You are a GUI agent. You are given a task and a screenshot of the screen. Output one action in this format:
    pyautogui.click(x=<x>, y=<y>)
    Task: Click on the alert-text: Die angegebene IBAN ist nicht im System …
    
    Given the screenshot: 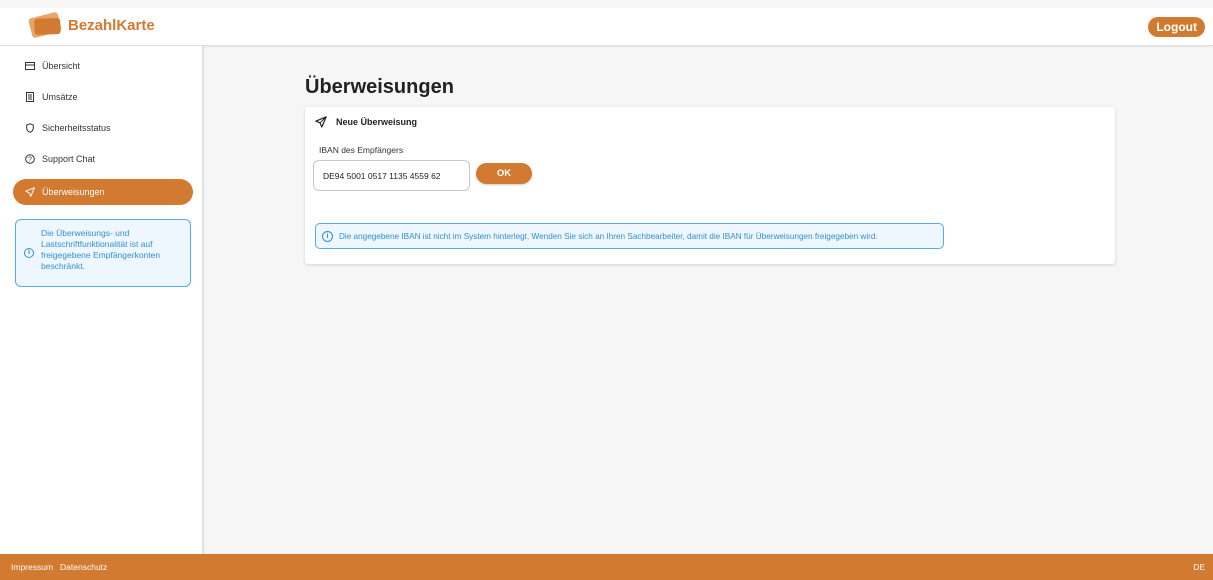 What is the action you would take?
    pyautogui.click(x=608, y=236)
    